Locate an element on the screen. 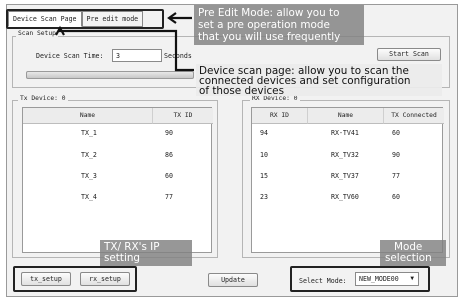  callout-arrows is located at coordinates (124, 42).